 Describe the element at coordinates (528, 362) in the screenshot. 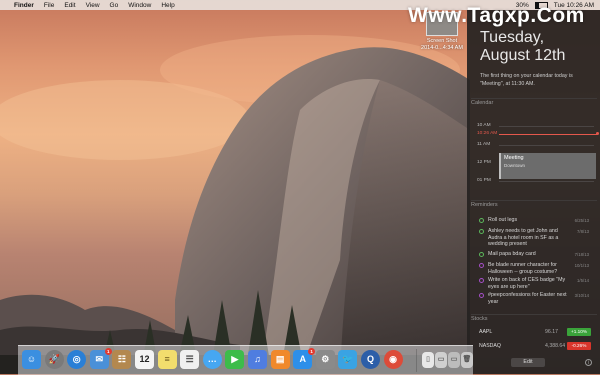

I see `edit-button: Edit` at that location.